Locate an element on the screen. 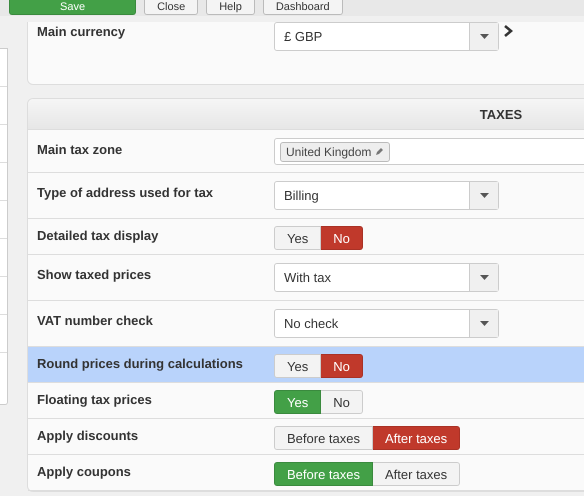  field-label: Apply discounts is located at coordinates (88, 435).